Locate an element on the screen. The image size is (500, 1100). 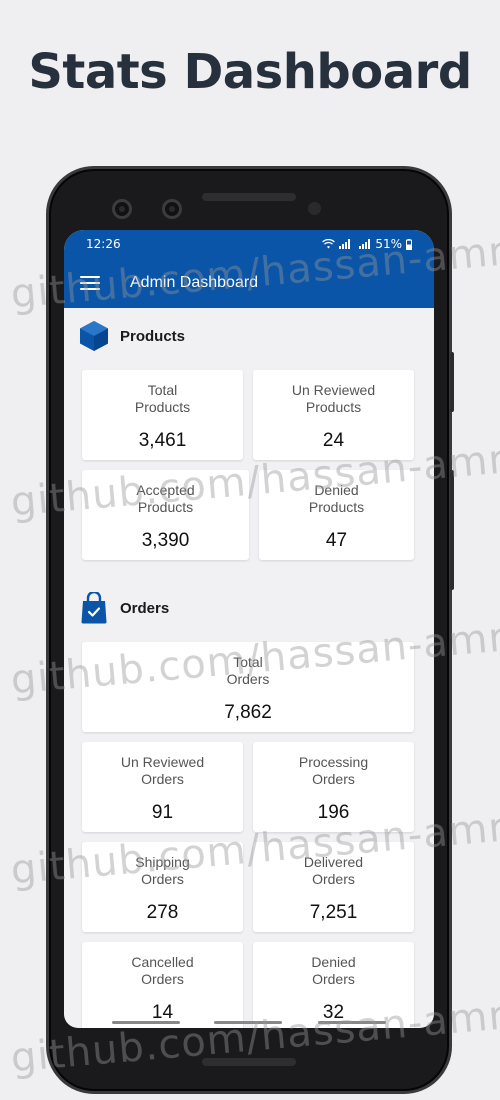
stat-card-value: 278 is located at coordinates (162, 912).